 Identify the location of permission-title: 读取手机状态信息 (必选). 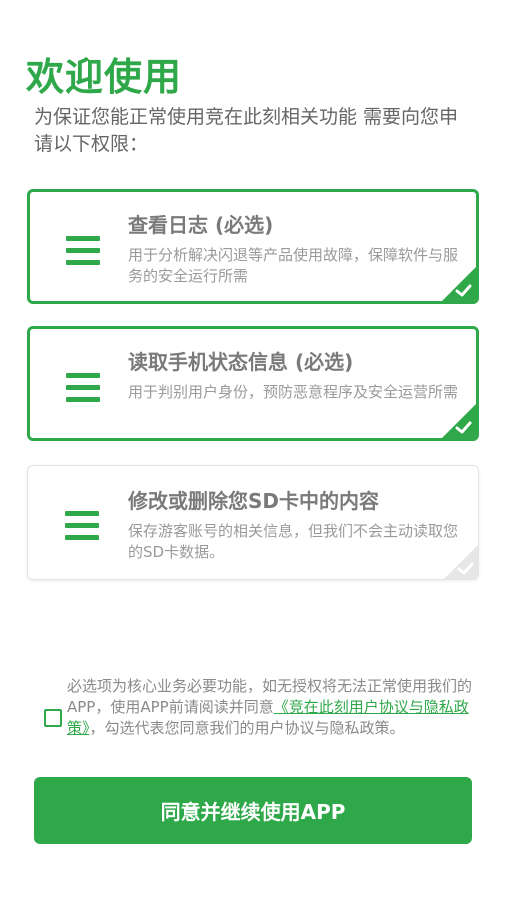
(241, 362).